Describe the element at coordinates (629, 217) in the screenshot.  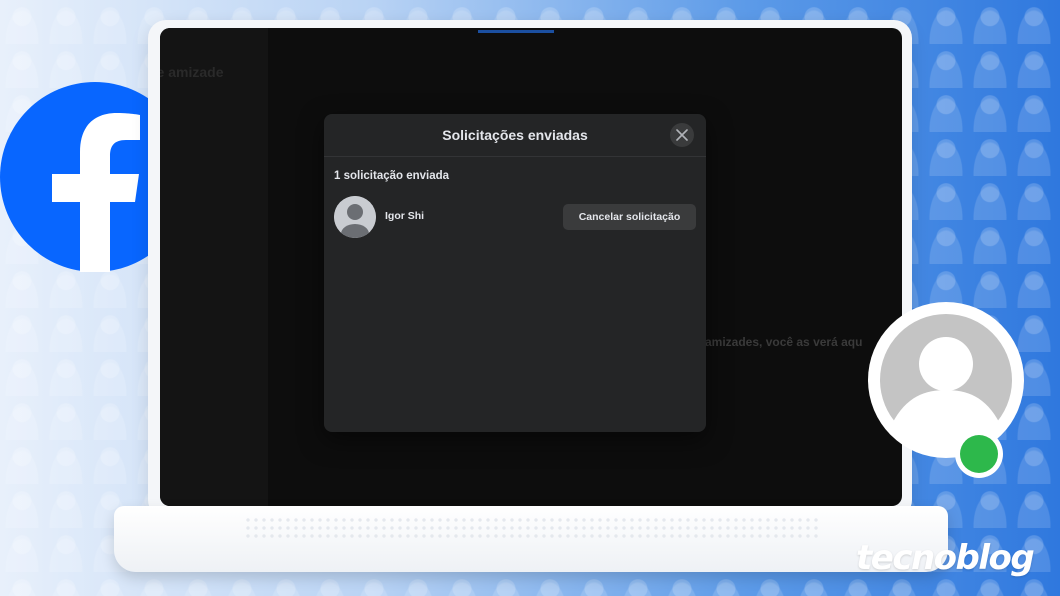
I see `cancel-request-button: Cancelar solicitação` at that location.